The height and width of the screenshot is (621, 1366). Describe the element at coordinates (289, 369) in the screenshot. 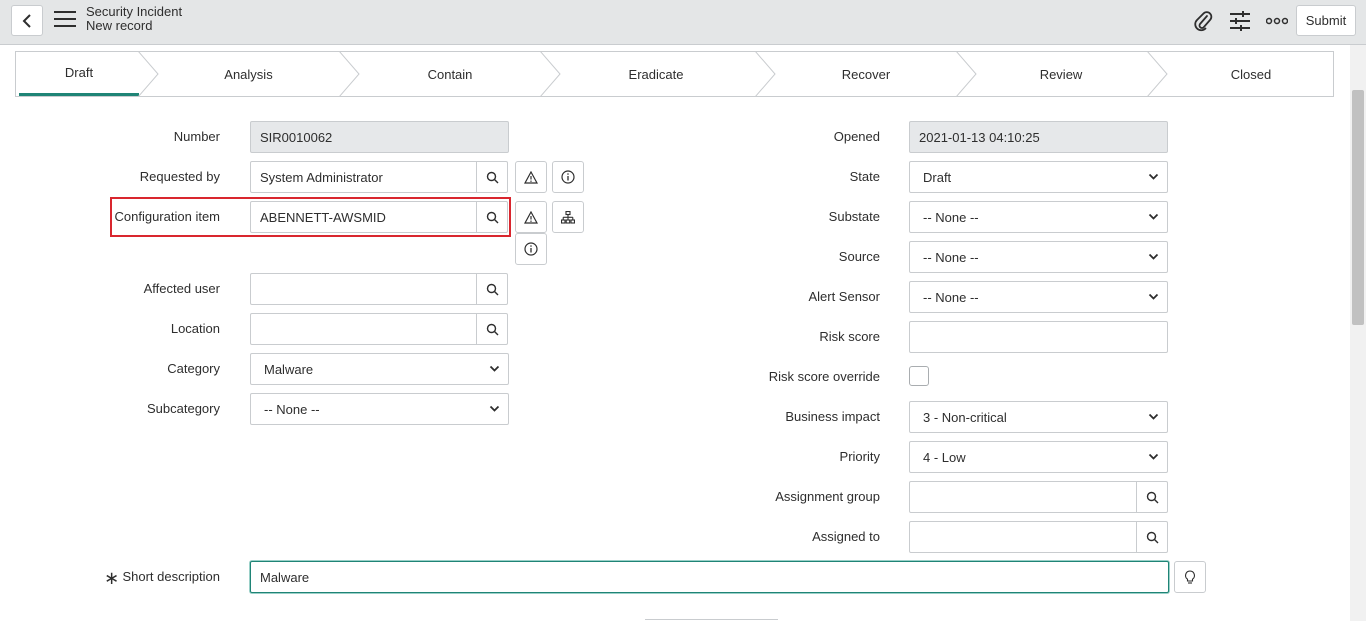

I see `category-value: Malware` at that location.